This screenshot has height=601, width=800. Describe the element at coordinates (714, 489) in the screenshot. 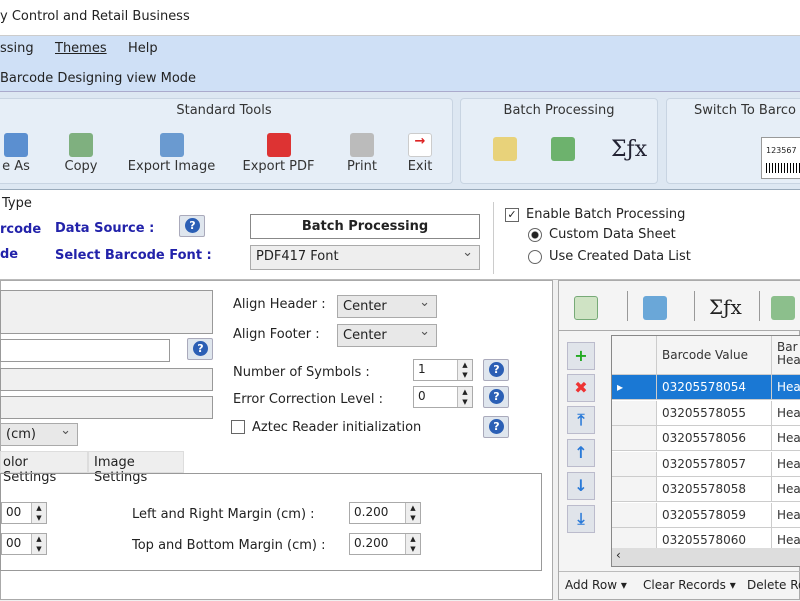

I see `grid-cell: 03205578058` at that location.